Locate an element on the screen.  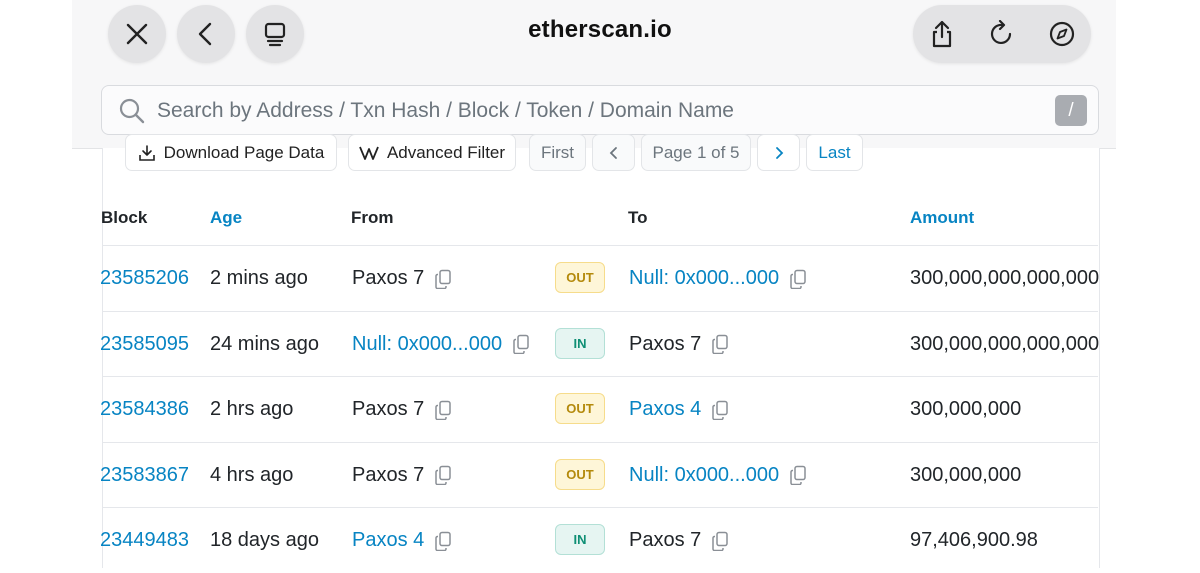
block-number-link-text: 23449483 is located at coordinates (144, 540).